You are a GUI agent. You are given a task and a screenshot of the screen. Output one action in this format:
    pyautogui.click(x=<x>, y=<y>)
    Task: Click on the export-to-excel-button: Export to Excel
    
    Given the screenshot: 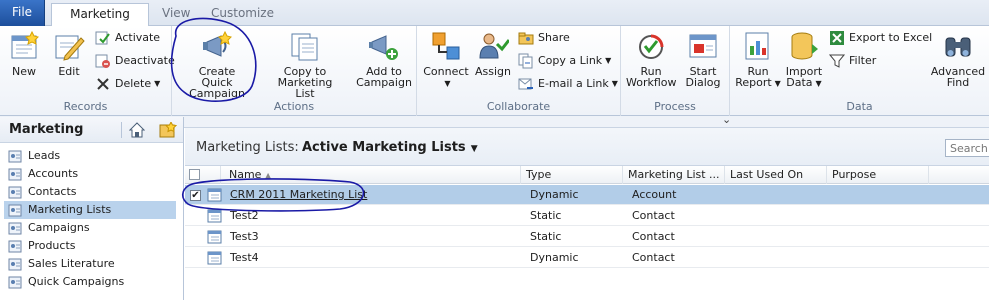 What is the action you would take?
    pyautogui.click(x=880, y=38)
    